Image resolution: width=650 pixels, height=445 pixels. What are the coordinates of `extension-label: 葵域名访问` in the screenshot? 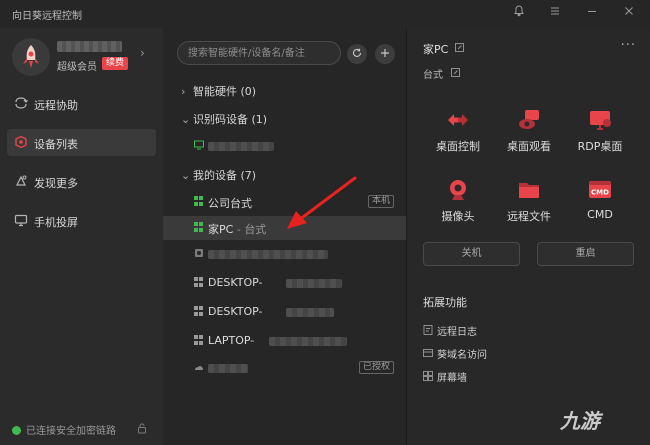 It's located at (462, 355).